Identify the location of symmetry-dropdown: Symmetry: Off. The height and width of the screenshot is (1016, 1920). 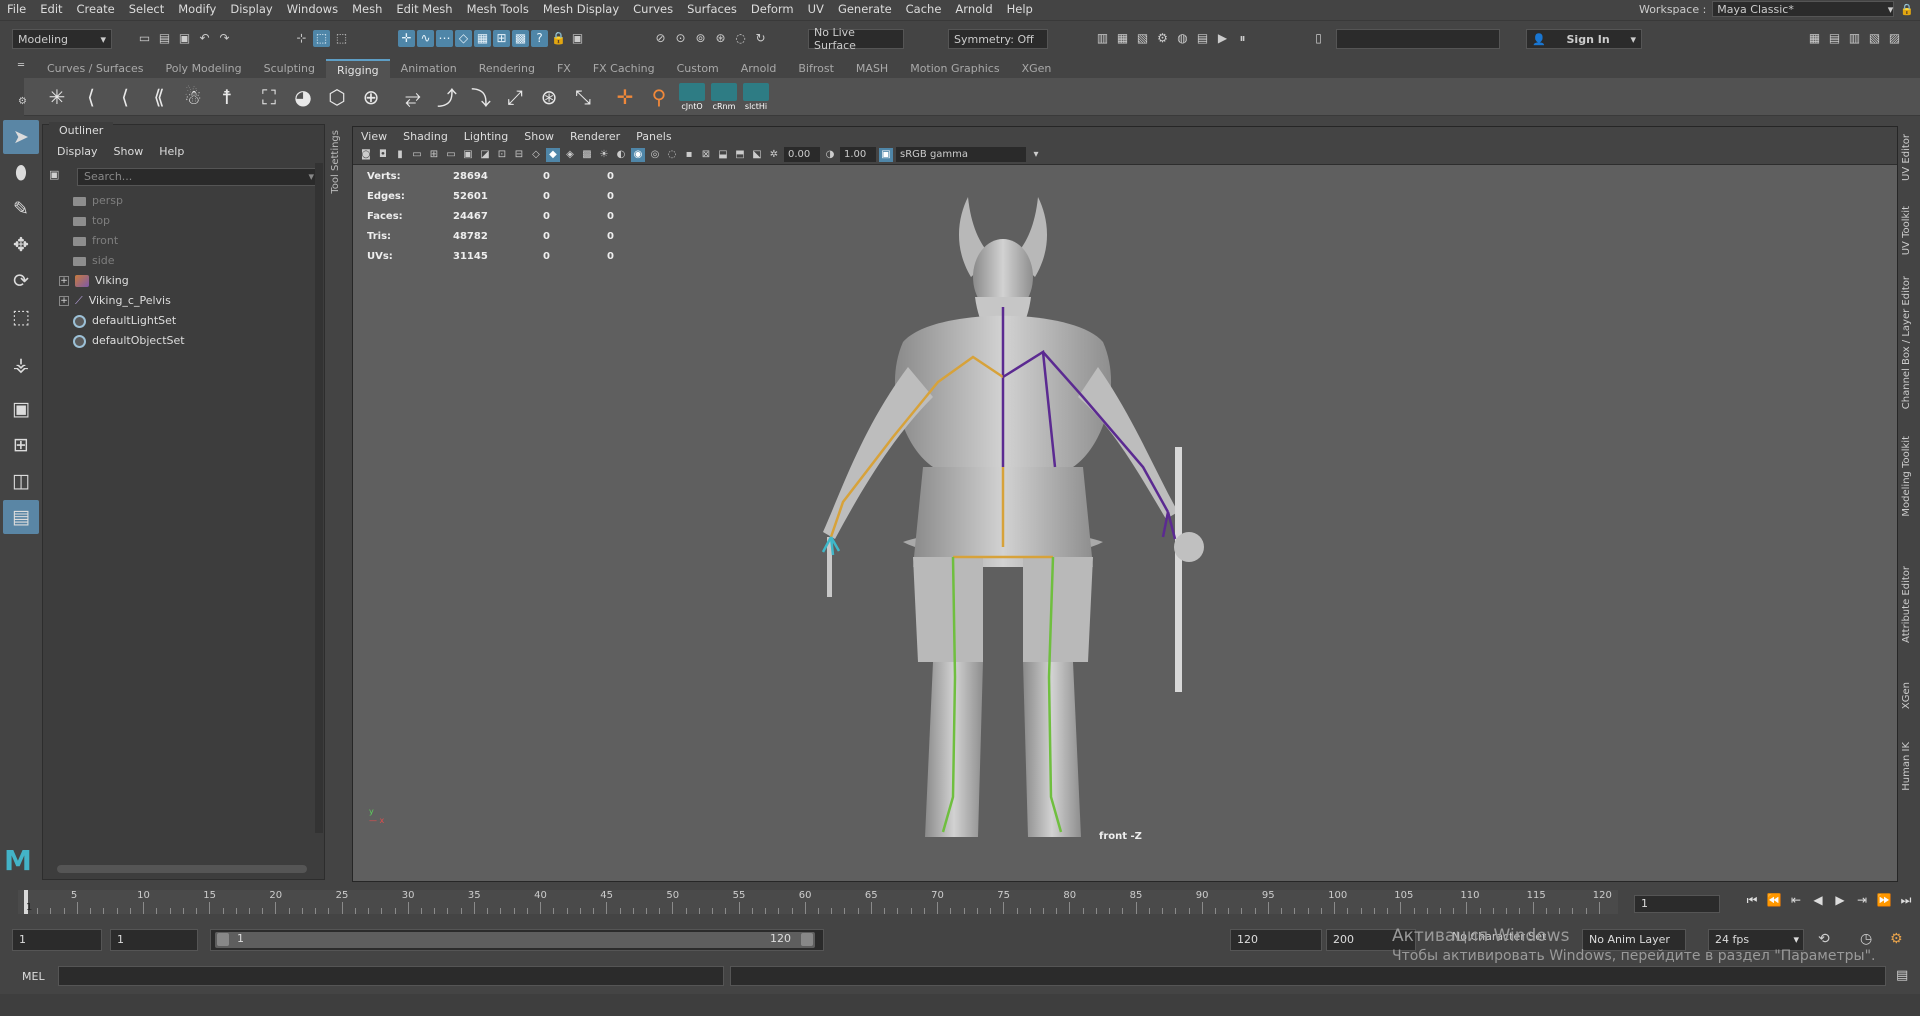
(998, 39).